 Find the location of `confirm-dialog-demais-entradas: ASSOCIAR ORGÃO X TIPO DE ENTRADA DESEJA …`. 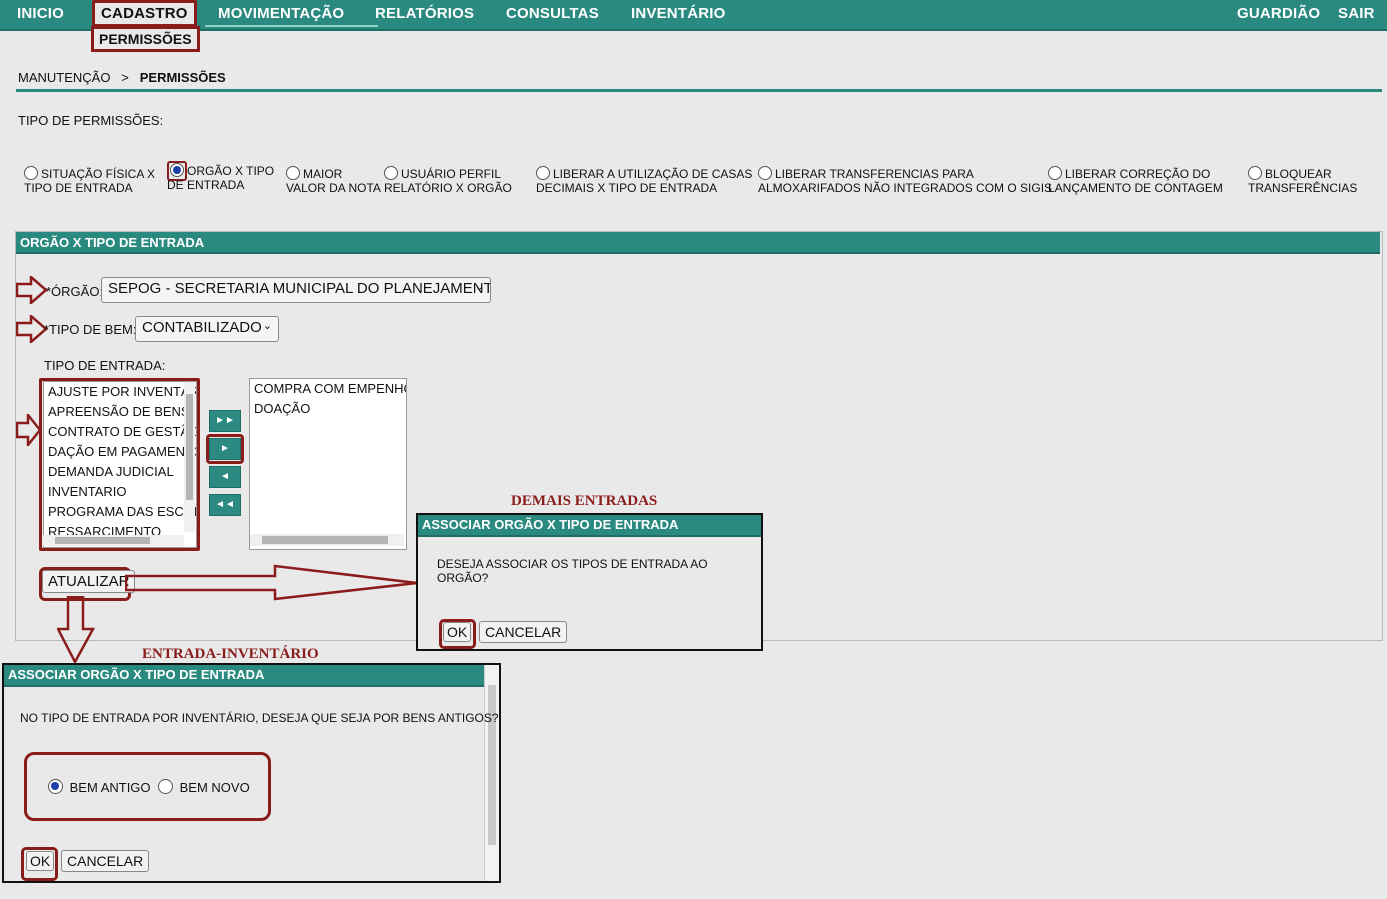

confirm-dialog-demais-entradas: ASSOCIAR ORGÃO X TIPO DE ENTRADA DESEJA … is located at coordinates (589, 582).